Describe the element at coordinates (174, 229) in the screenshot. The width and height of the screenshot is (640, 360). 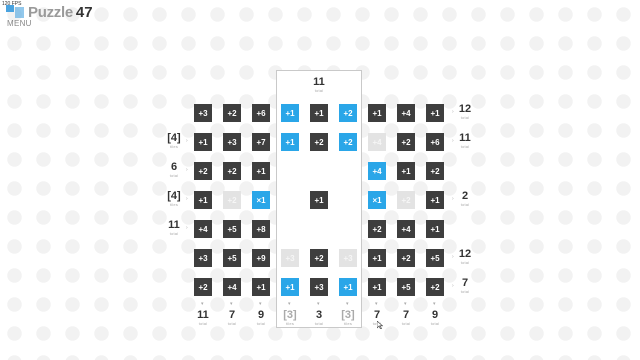
I see `left-clue: 11 total` at that location.